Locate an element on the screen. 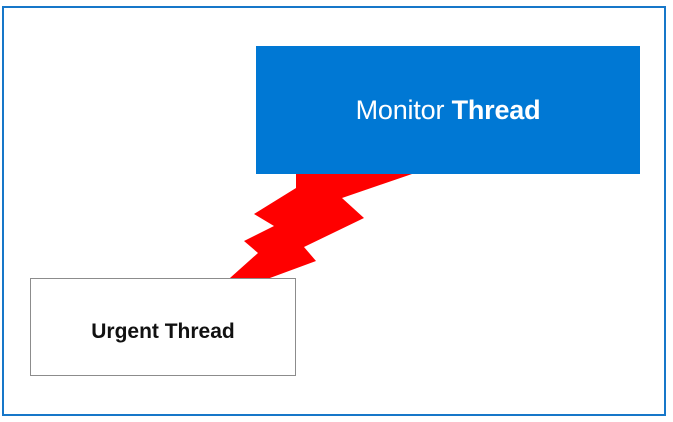  monitor-thread-label-word1: Monitor is located at coordinates (400, 109).